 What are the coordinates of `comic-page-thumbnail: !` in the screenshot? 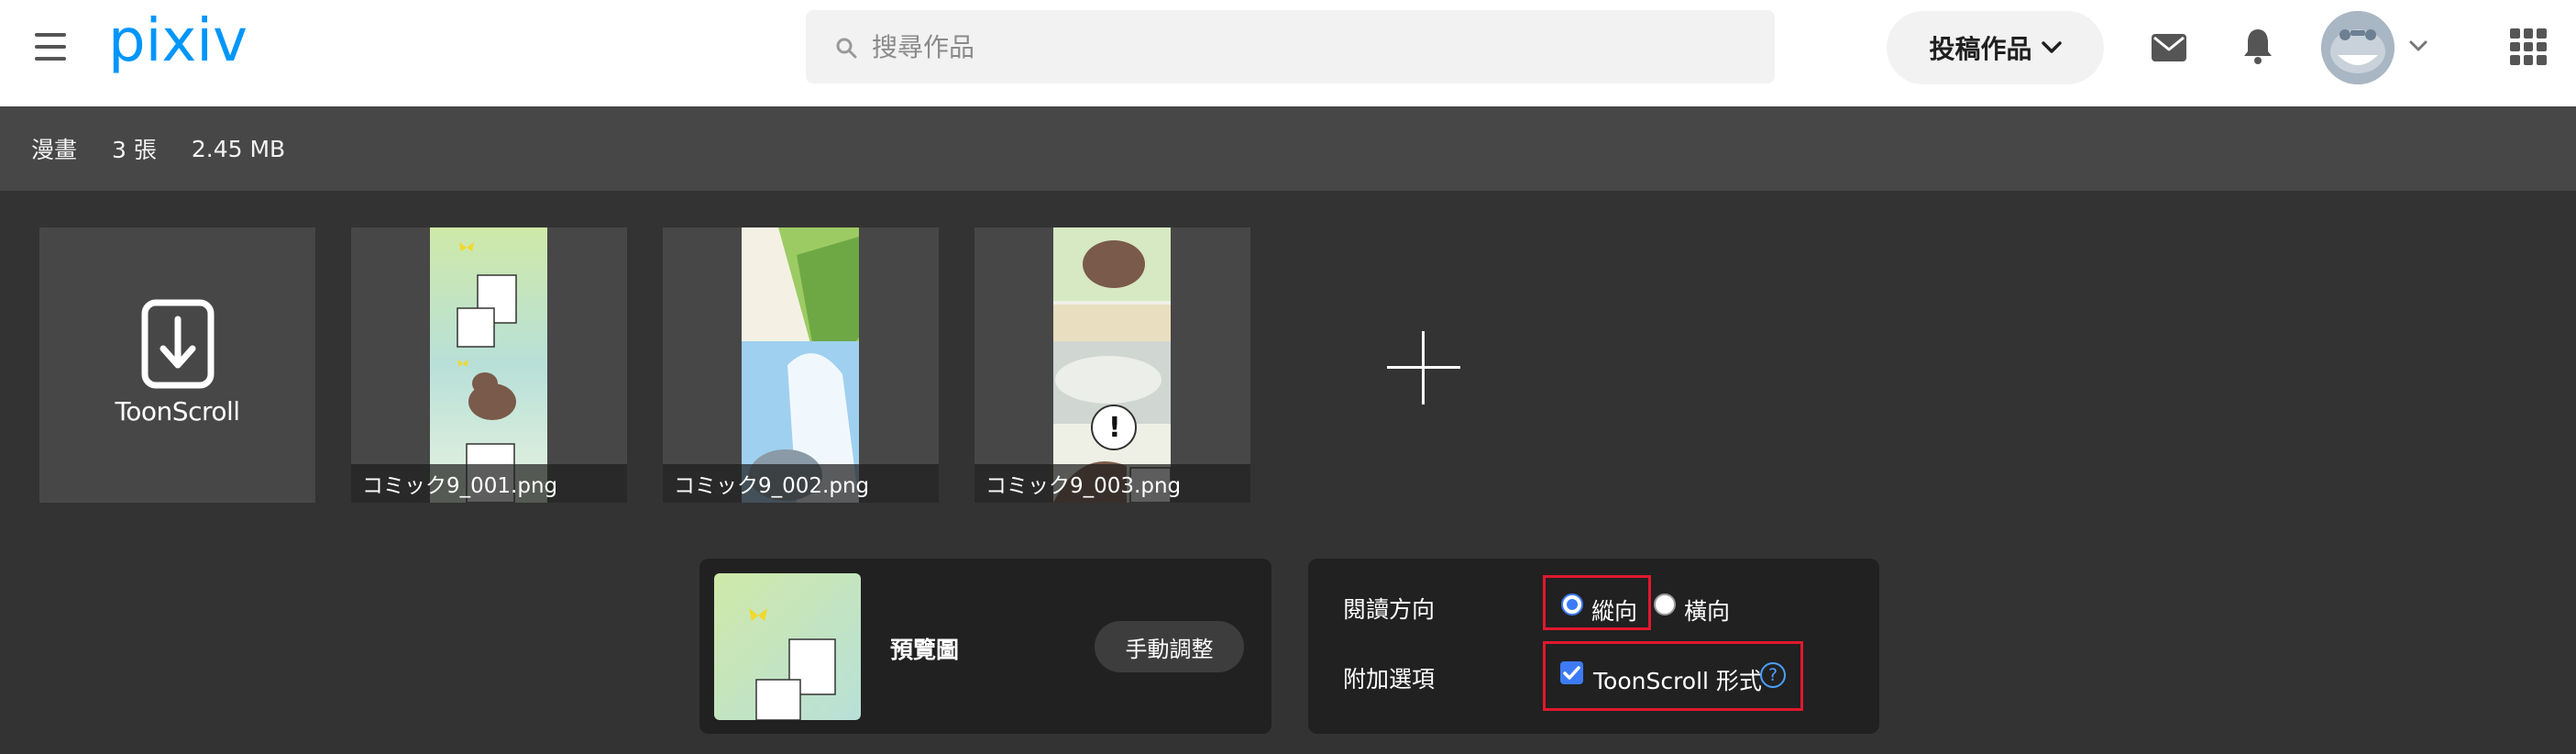 It's located at (1112, 365).